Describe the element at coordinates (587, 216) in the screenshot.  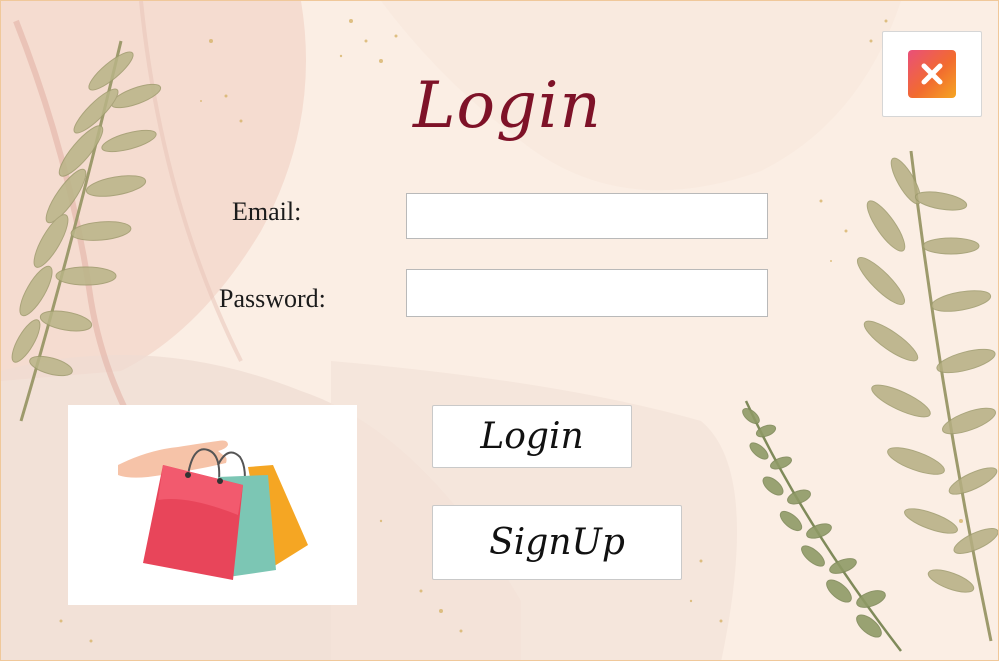
I see `email-field` at that location.